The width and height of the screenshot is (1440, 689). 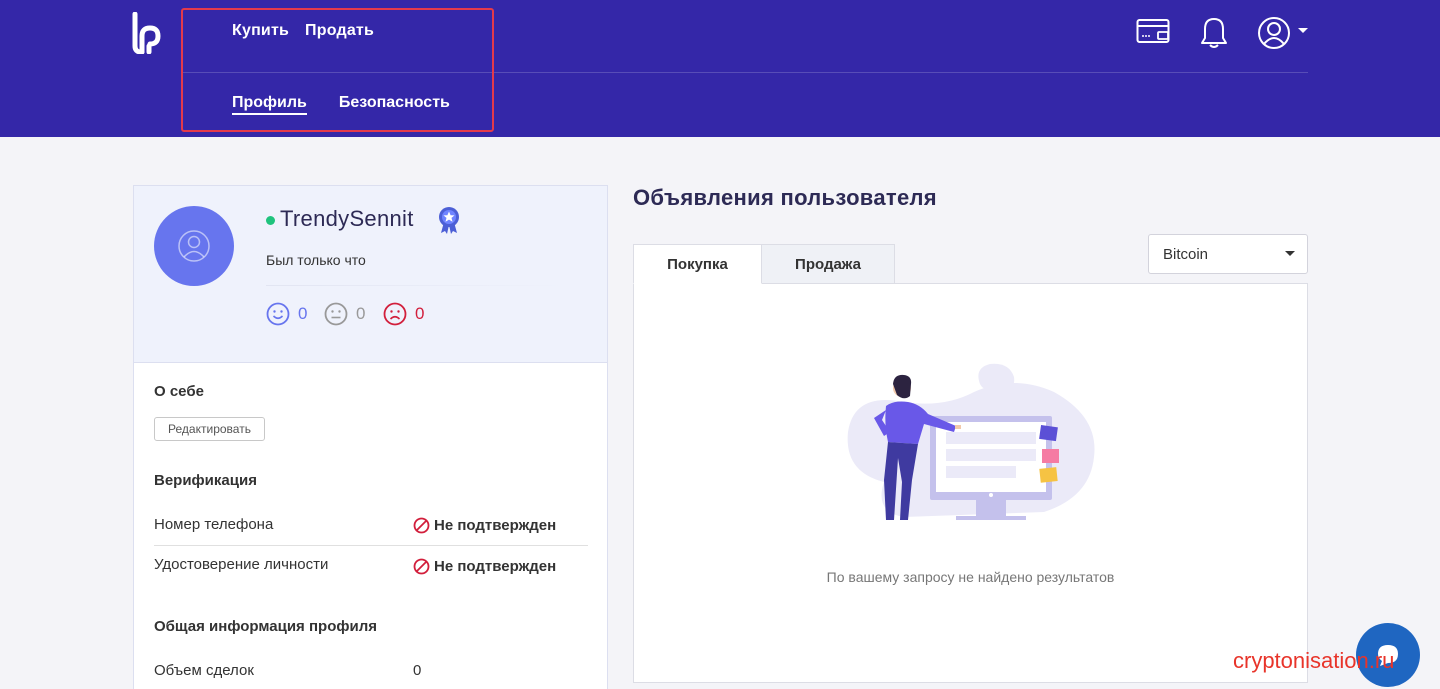 I want to click on empty-state-illustration, so click(x=971, y=441).